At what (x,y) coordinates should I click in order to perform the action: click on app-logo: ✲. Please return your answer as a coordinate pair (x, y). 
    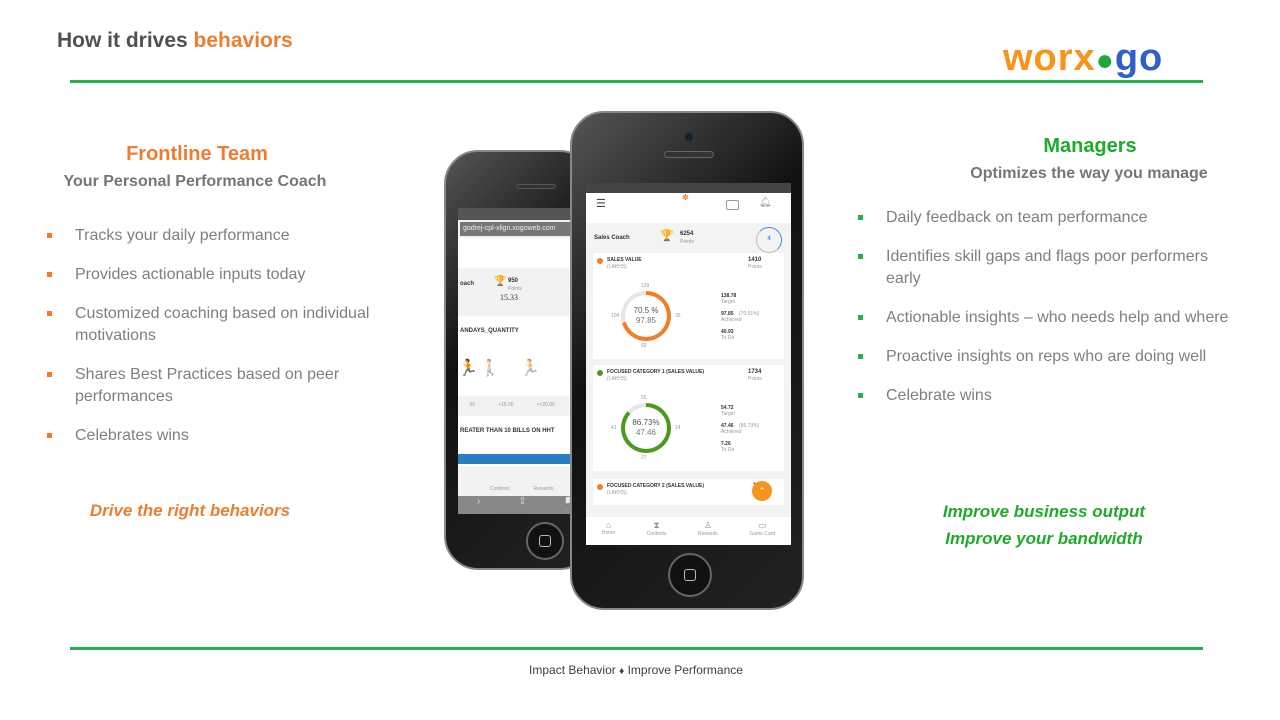
    Looking at the image, I should click on (685, 197).